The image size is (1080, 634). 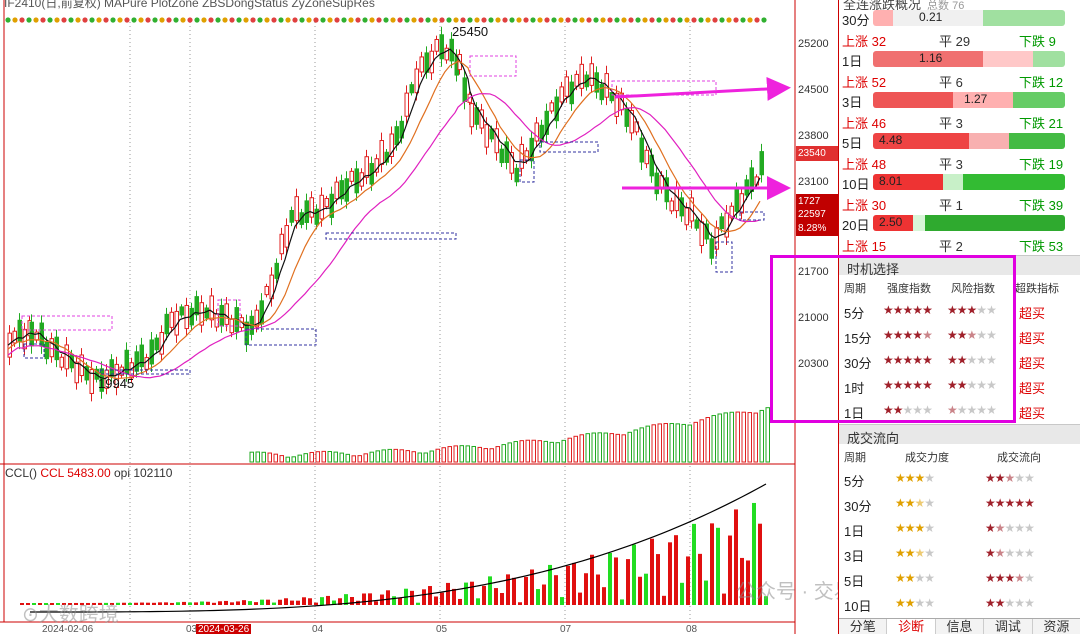 What do you see at coordinates (951, 246) in the screenshot?
I see `flat-count: 平 2` at bounding box center [951, 246].